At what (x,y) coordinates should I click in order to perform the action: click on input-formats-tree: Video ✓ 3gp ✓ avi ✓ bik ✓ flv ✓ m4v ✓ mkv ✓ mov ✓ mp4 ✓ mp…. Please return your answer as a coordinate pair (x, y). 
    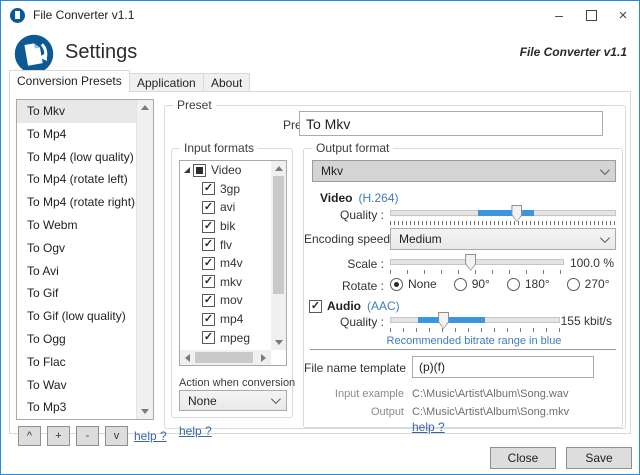
    Looking at the image, I should click on (233, 263).